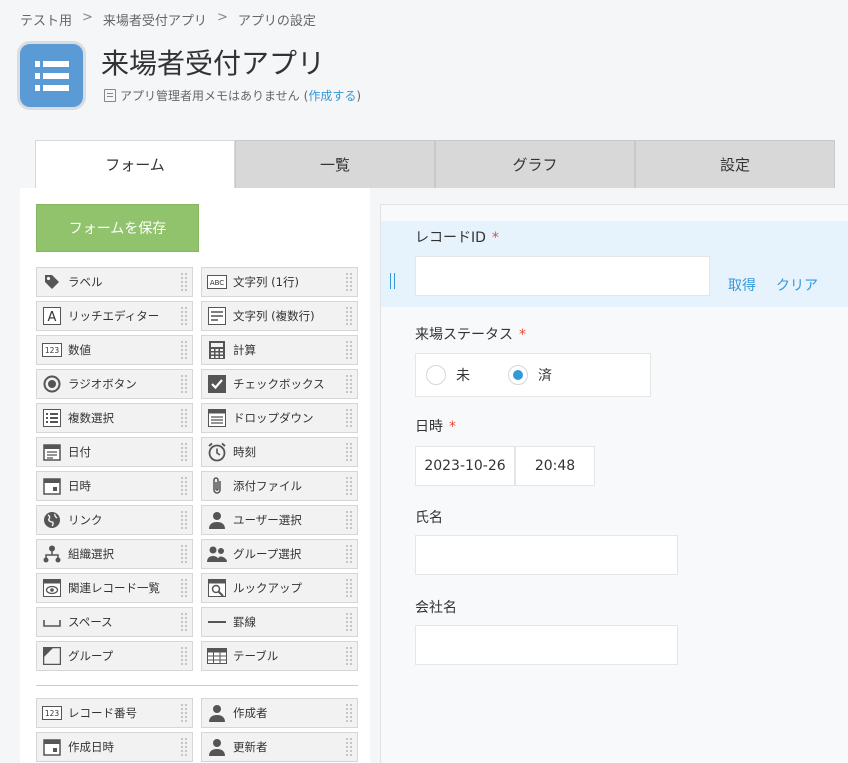 The height and width of the screenshot is (763, 848). What do you see at coordinates (135, 164) in the screenshot?
I see `tab-form: フォーム` at bounding box center [135, 164].